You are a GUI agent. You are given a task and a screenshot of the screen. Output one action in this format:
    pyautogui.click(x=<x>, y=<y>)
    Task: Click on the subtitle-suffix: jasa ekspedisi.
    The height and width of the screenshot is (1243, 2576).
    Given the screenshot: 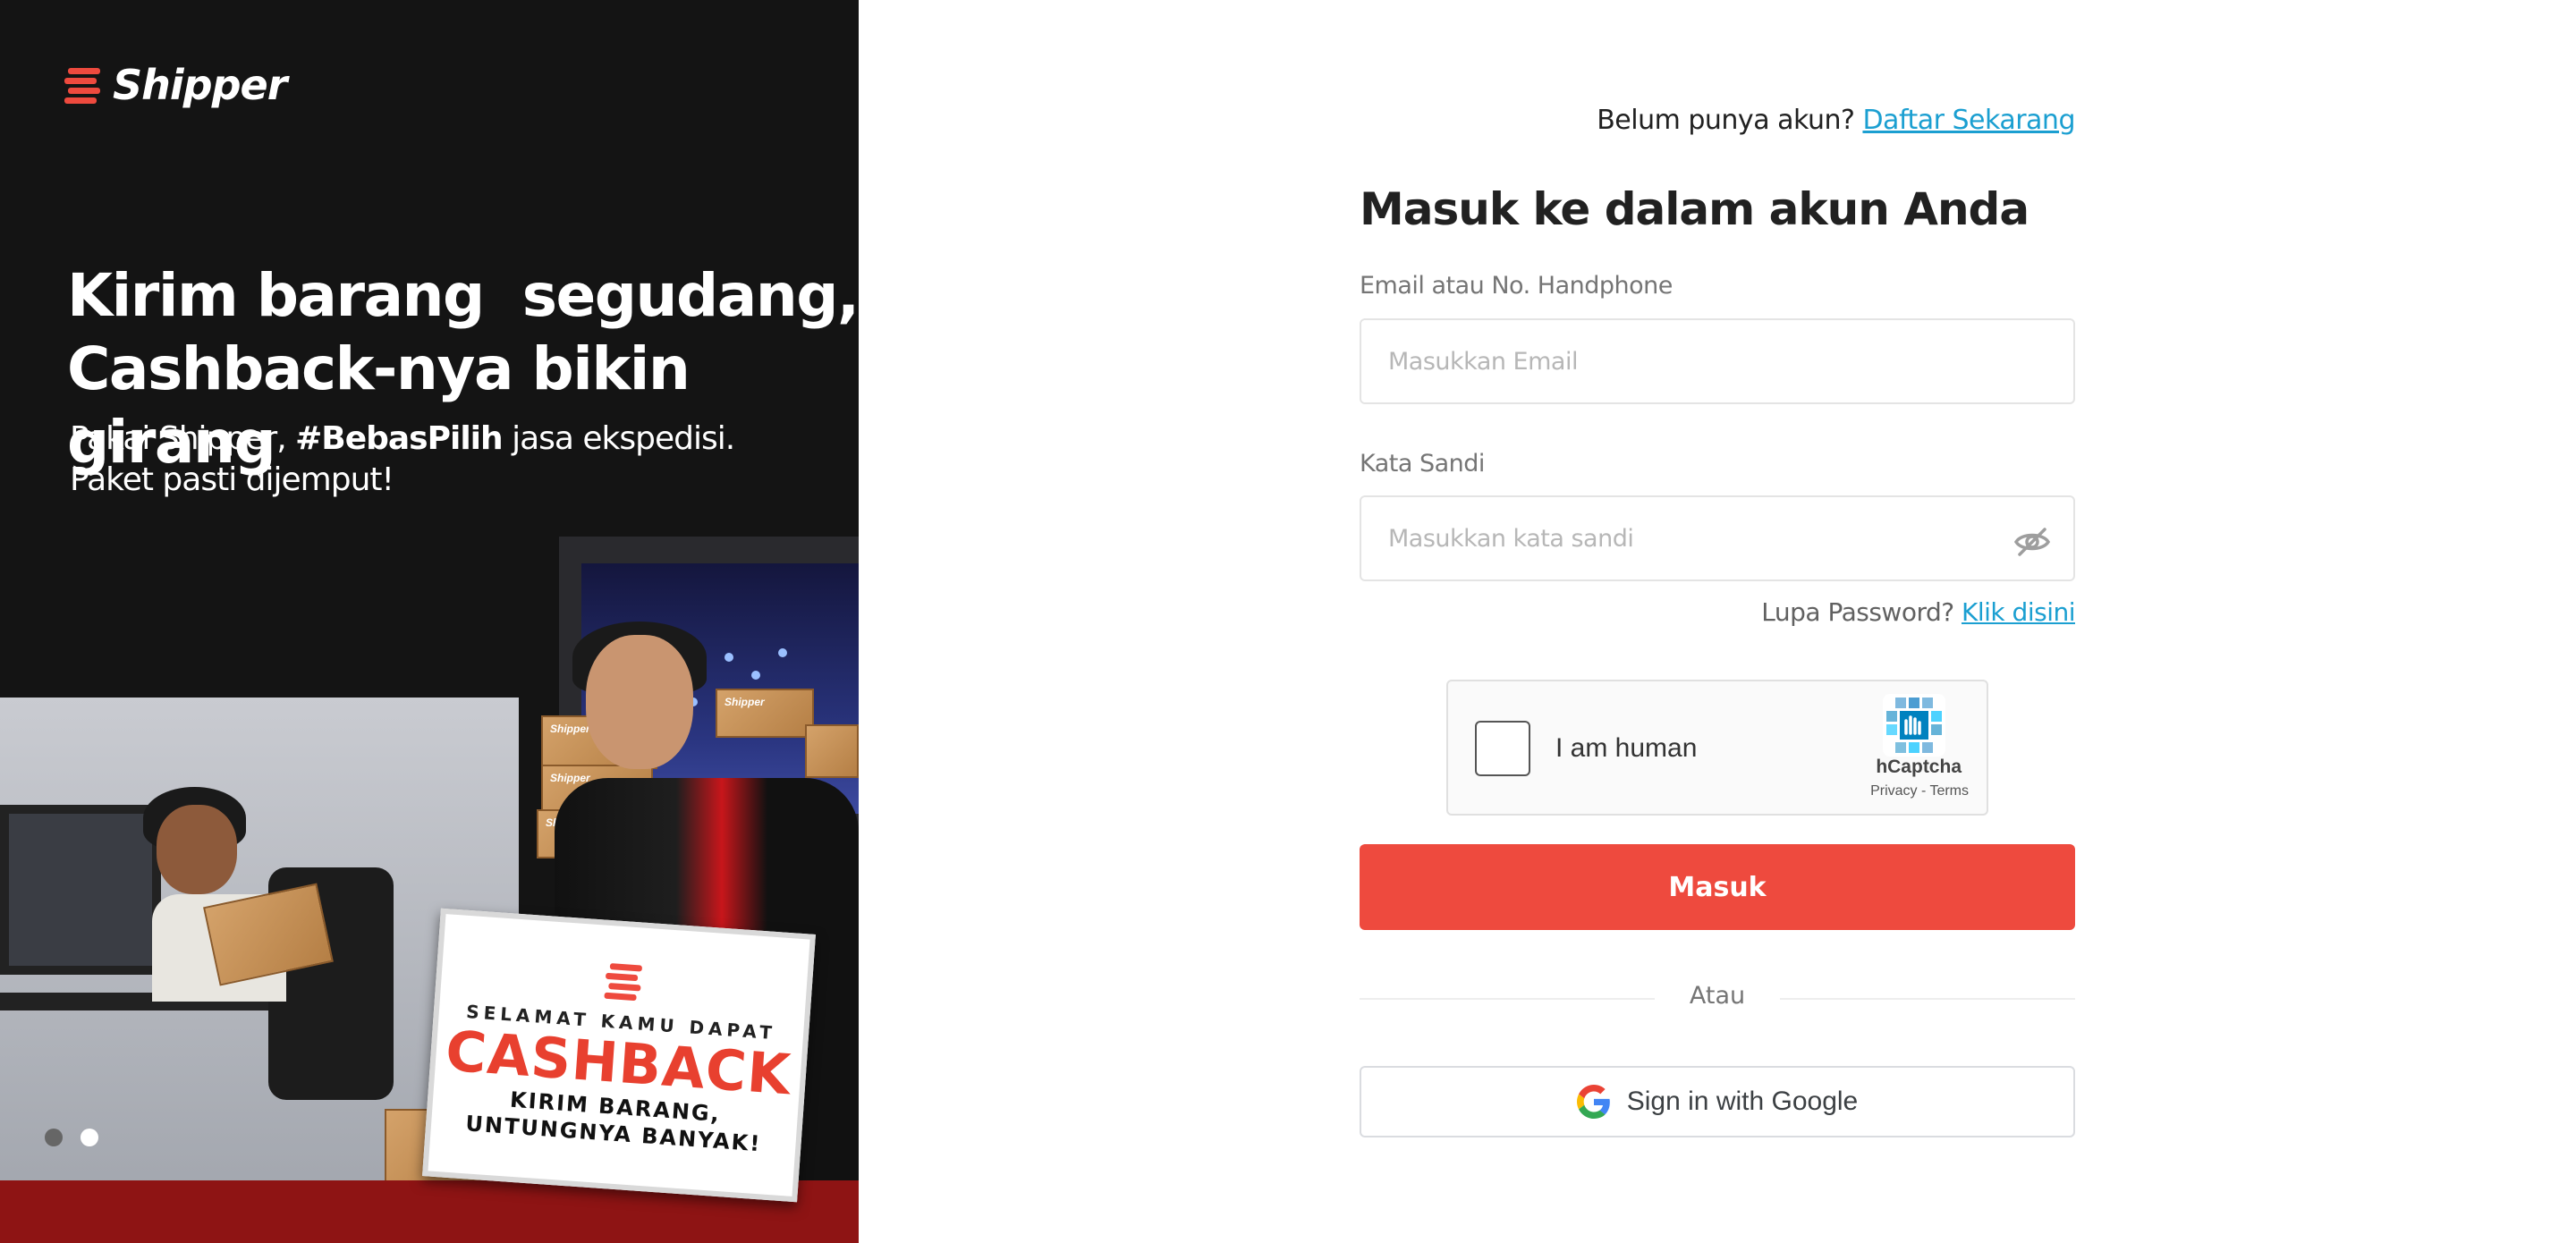 What is the action you would take?
    pyautogui.click(x=618, y=438)
    